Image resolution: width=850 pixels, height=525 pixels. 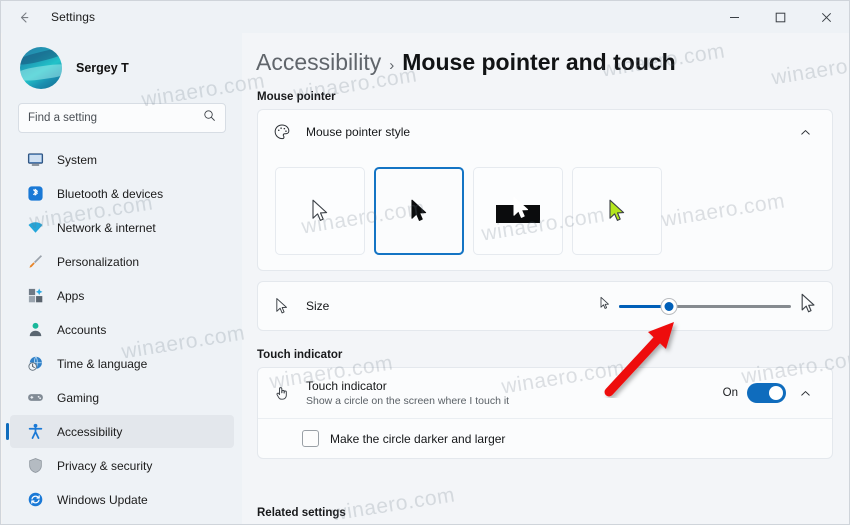 I want to click on slider-thumb, so click(x=669, y=306).